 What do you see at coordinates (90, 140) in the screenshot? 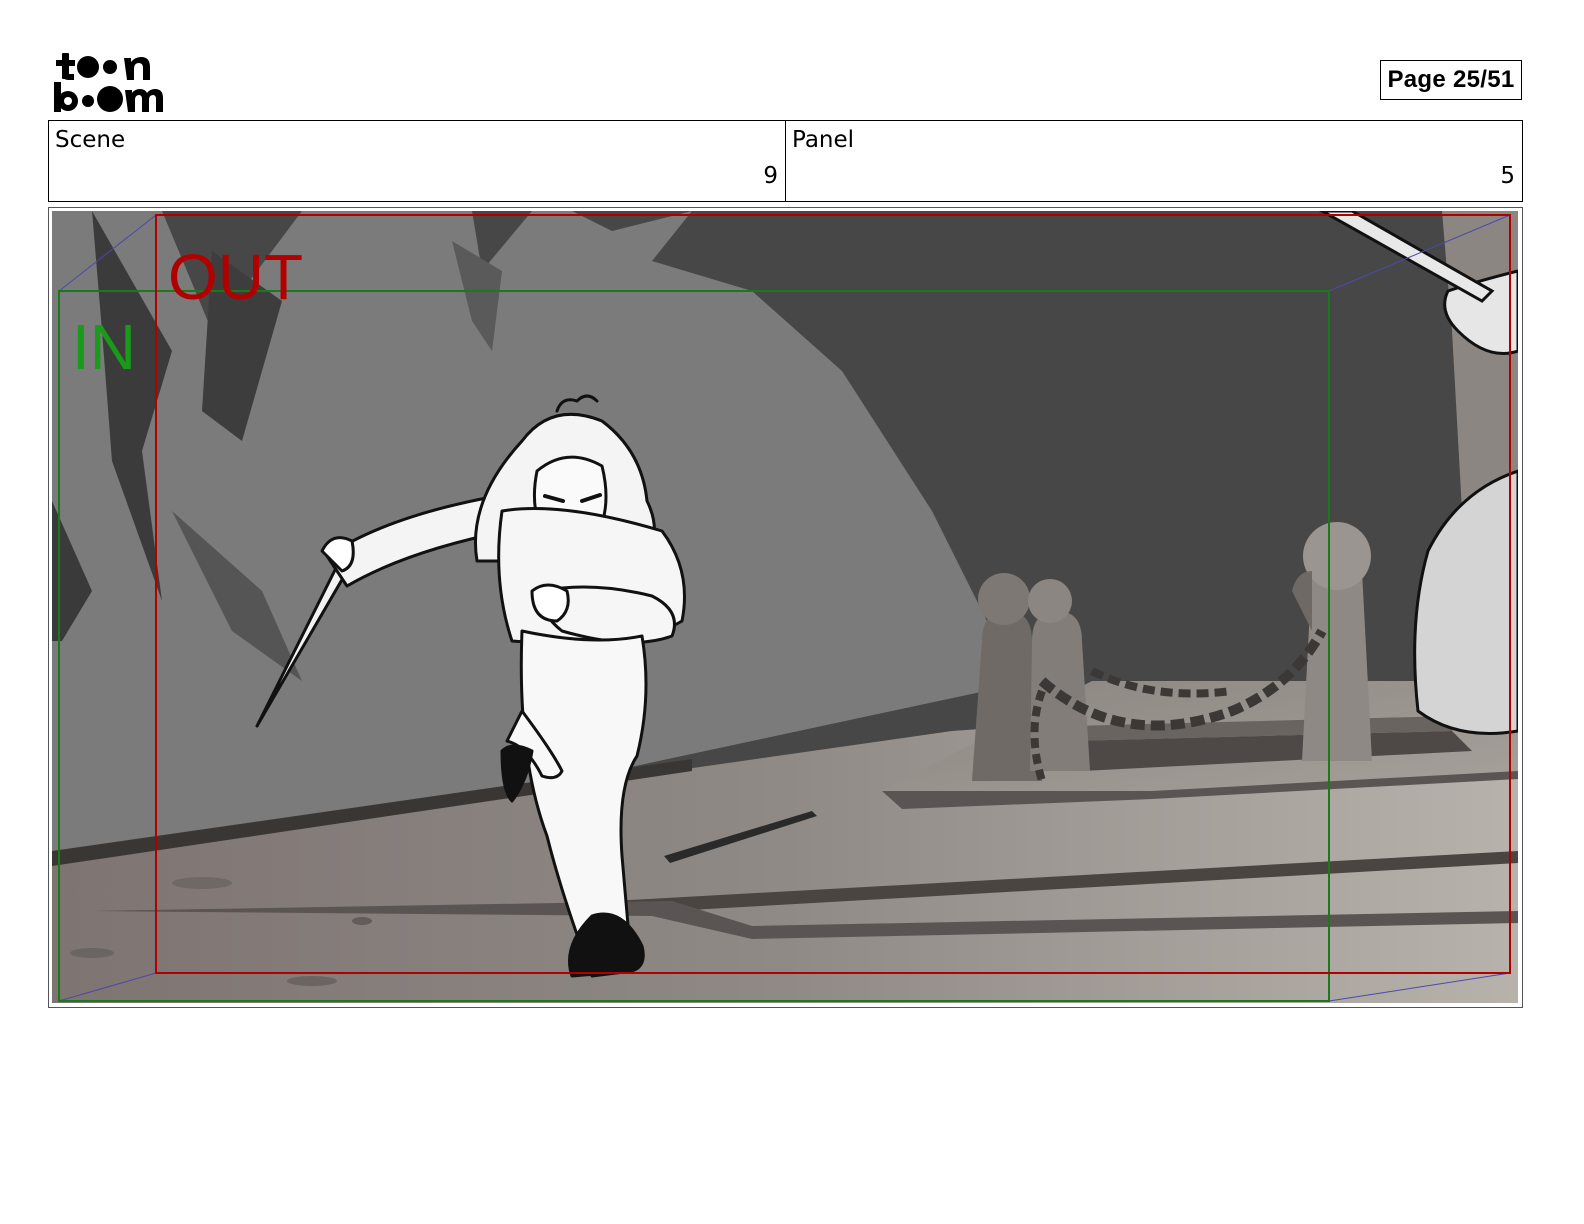
I see `scene-label: Scene` at bounding box center [90, 140].